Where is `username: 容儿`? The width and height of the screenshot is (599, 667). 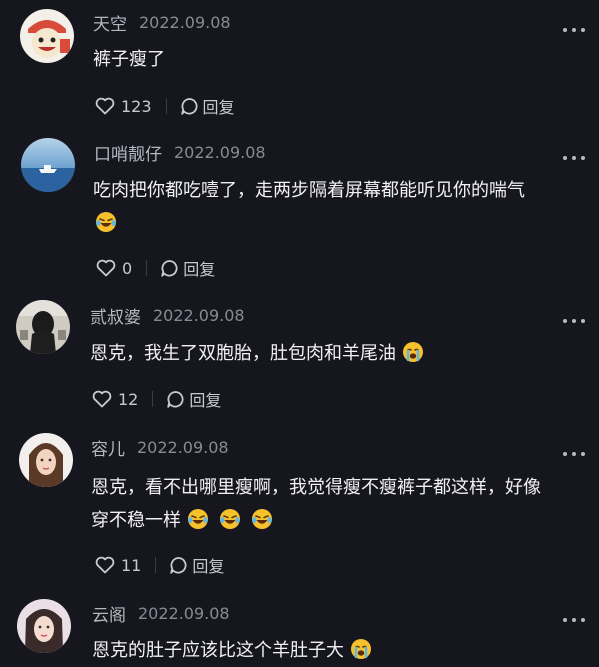 username: 容儿 is located at coordinates (108, 447).